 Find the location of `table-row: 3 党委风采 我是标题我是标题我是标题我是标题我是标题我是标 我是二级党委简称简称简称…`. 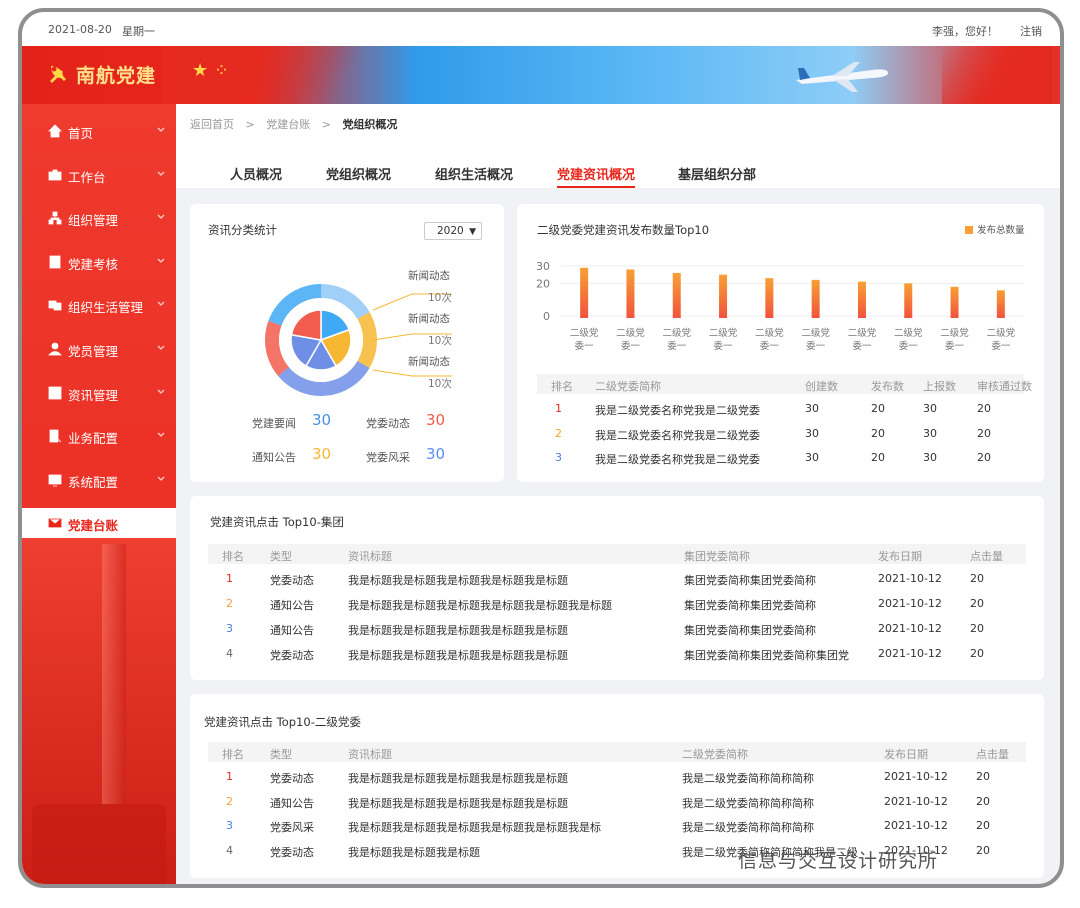

table-row: 3 党委风采 我是标题我是标题我是标题我是标题我是标题我是标 我是二级党委简称简称简称… is located at coordinates (617, 827).